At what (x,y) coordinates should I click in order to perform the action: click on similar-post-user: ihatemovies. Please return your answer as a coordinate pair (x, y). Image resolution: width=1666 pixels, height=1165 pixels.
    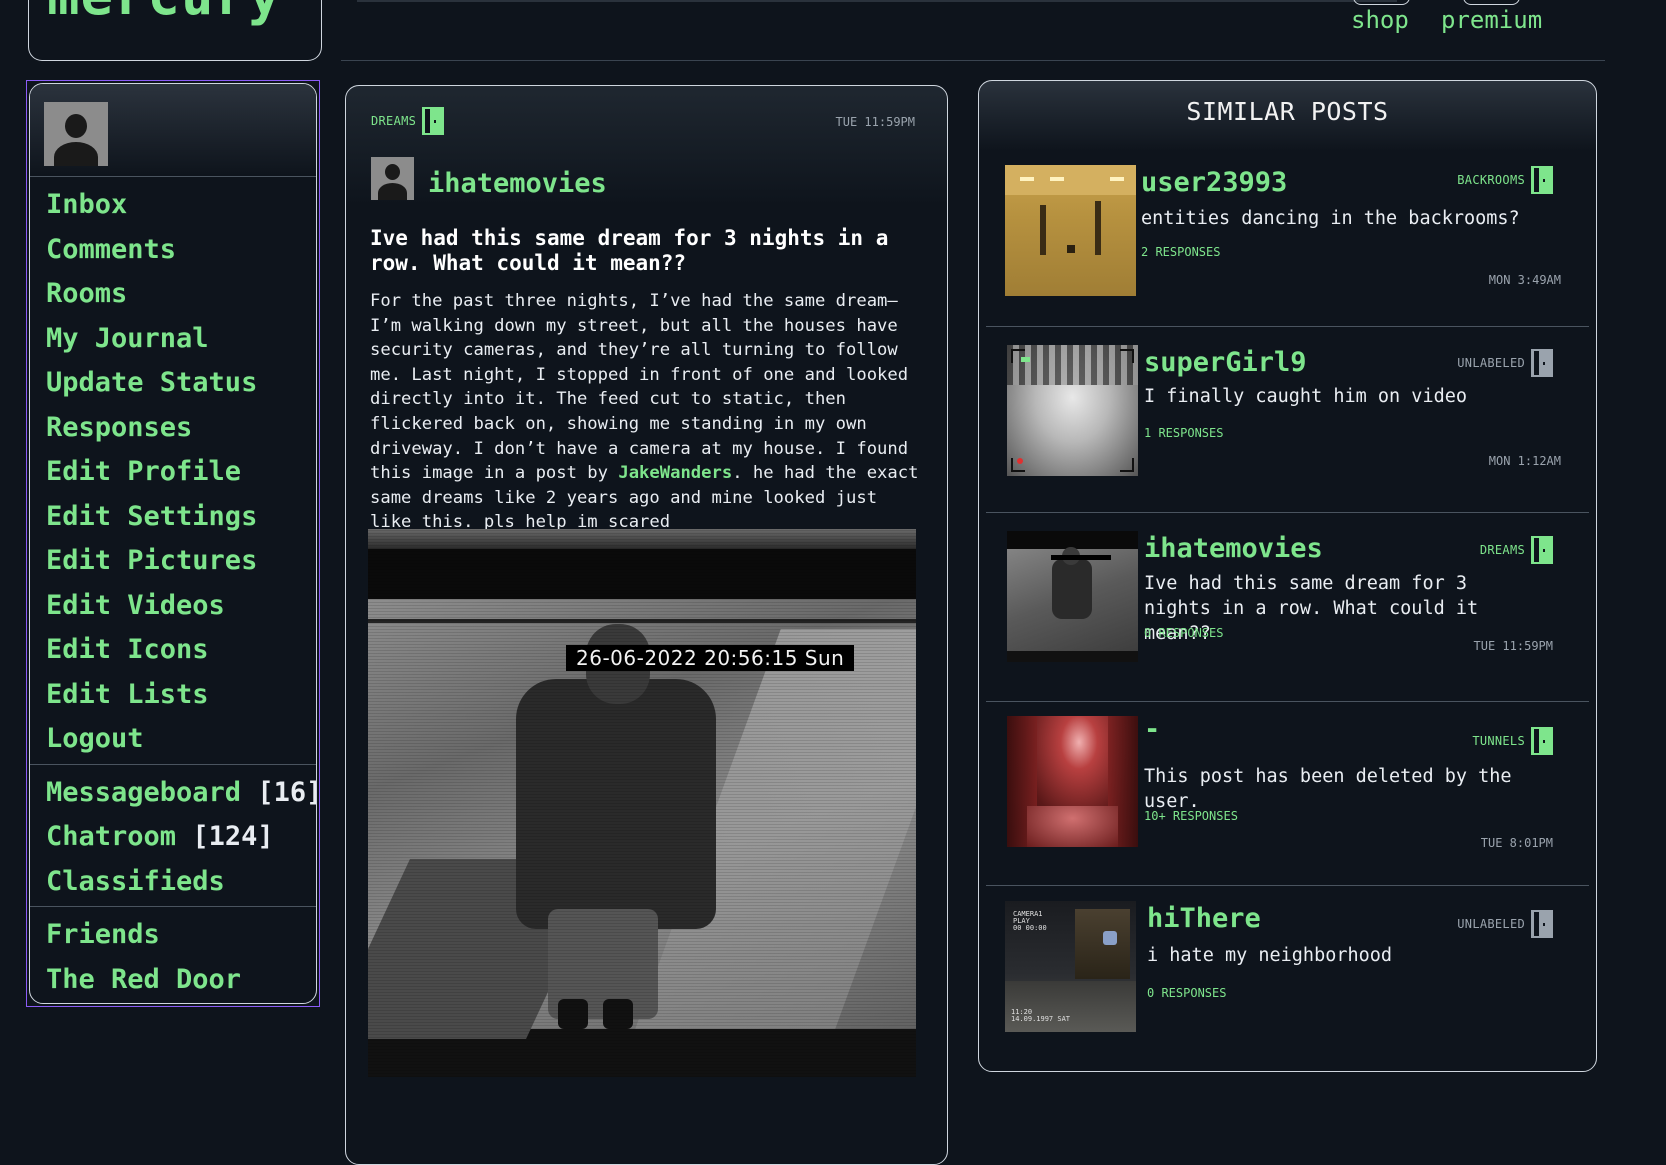
    Looking at the image, I should click on (1233, 548).